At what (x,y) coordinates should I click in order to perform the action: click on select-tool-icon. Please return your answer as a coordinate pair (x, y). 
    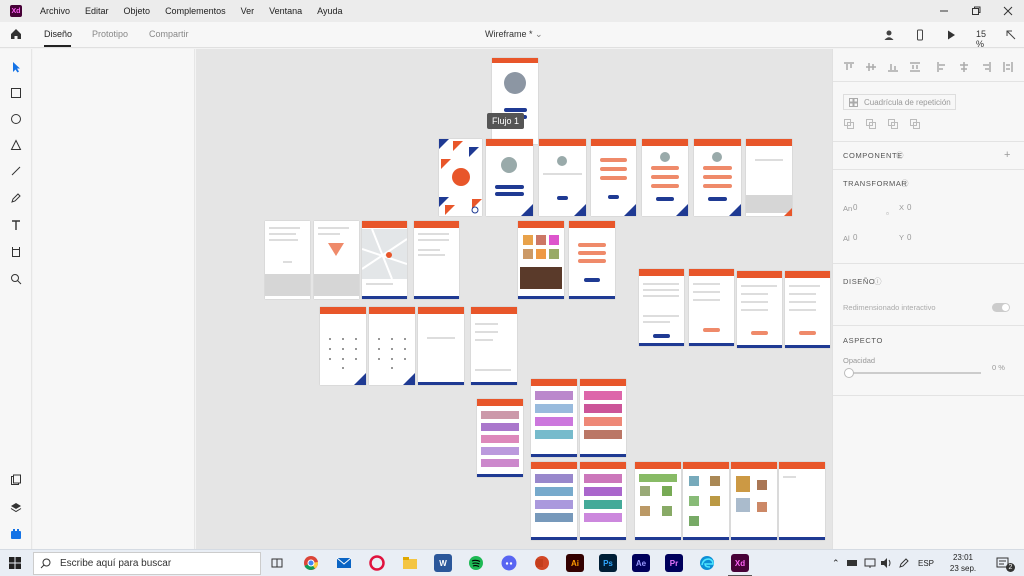
    Looking at the image, I should click on (16, 67).